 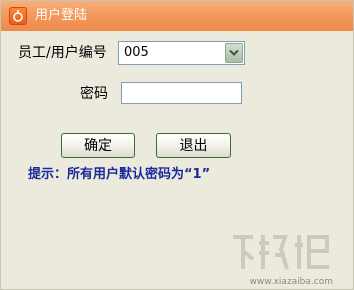 I want to click on watermark-logo, so click(x=284, y=254).